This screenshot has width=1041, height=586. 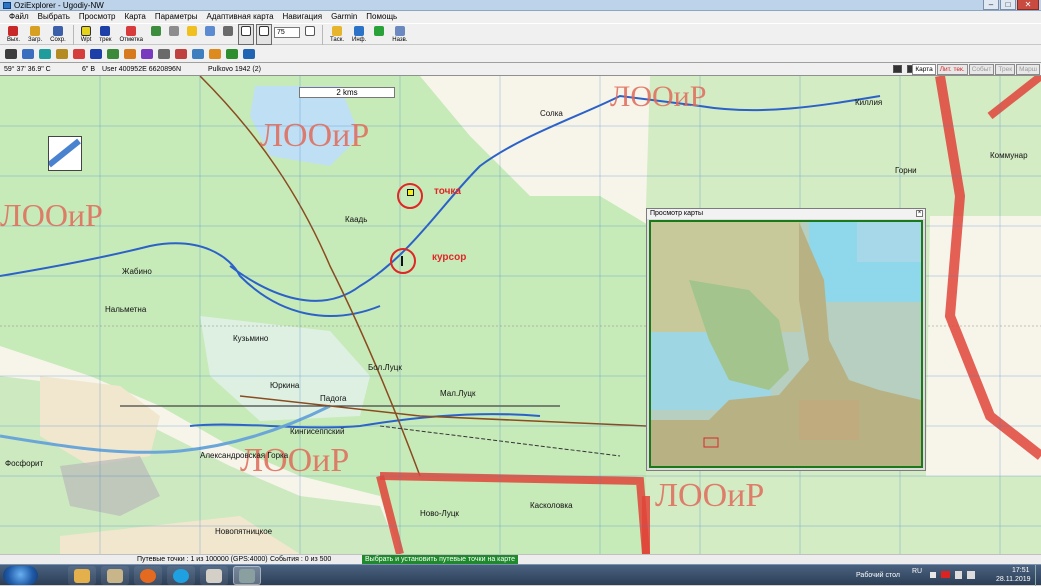 What do you see at coordinates (952, 69) in the screenshot?
I see `tab-lit: Лит. тек.` at bounding box center [952, 69].